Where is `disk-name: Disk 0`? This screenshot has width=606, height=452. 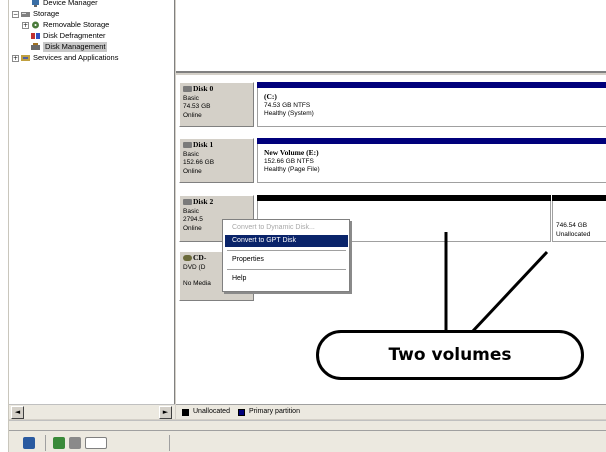 disk-name: Disk 0 is located at coordinates (203, 88).